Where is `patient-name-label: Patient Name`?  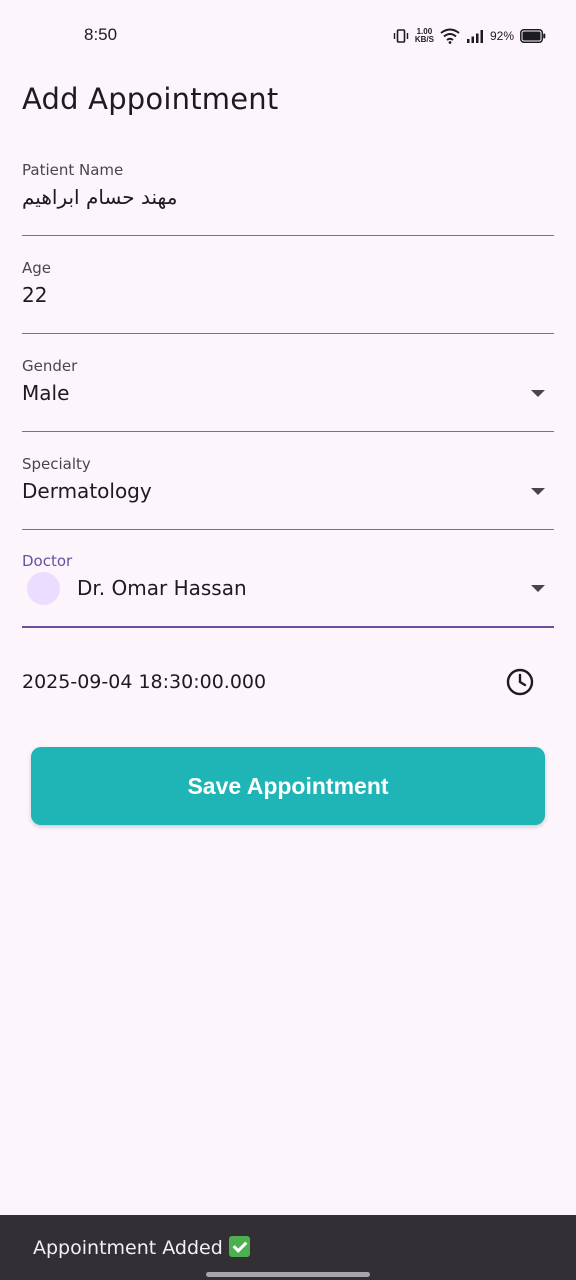
patient-name-label: Patient Name is located at coordinates (73, 170).